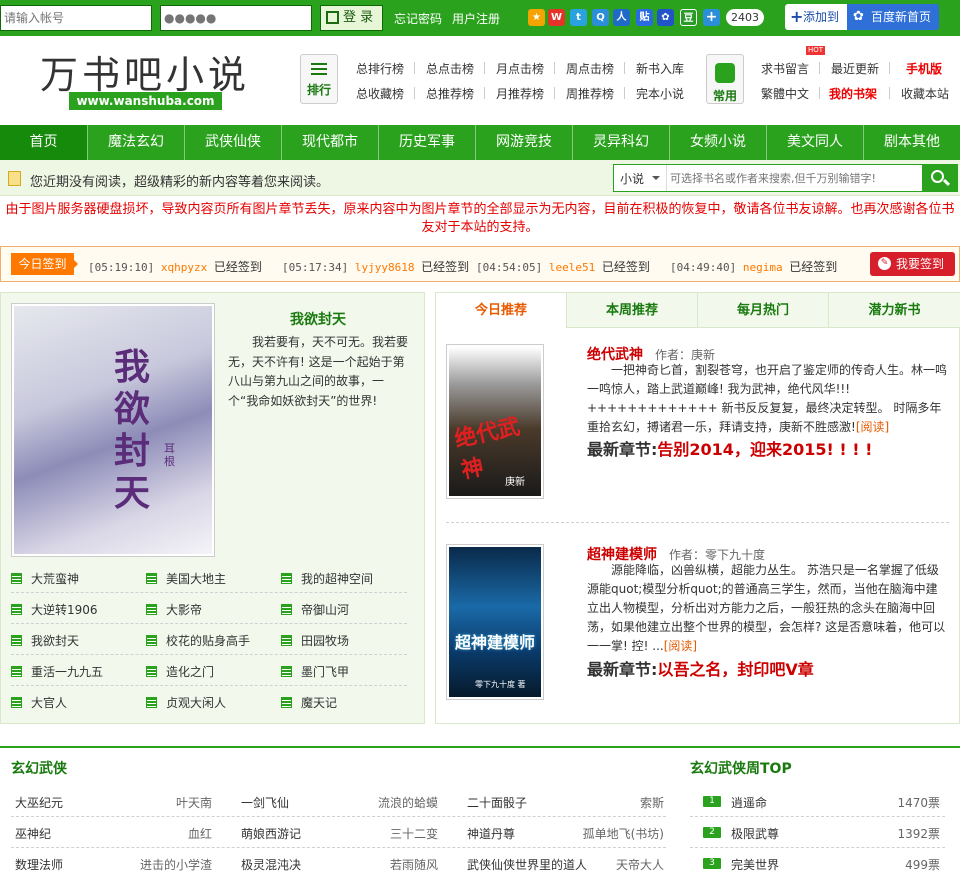 The image size is (960, 873). What do you see at coordinates (735, 669) in the screenshot?
I see `latest-chapter-link: 以吾之名，封印吧V章` at bounding box center [735, 669].